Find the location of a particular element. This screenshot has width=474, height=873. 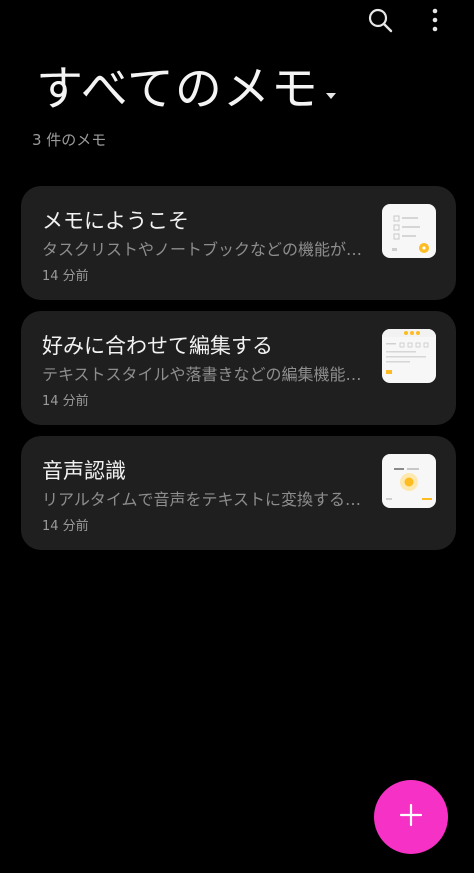

page-title: すべてのメモ is located at coordinates (177, 89).